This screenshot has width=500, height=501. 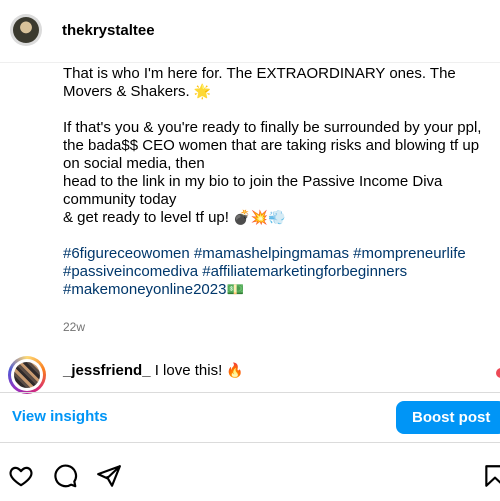 What do you see at coordinates (108, 31) in the screenshot?
I see `username: thekrystaltee` at bounding box center [108, 31].